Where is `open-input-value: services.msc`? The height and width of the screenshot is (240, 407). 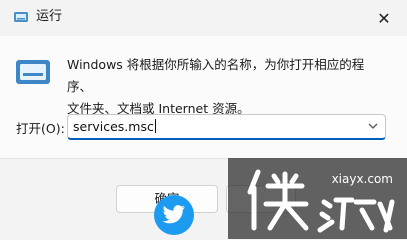 open-input-value: services.msc is located at coordinates (113, 126).